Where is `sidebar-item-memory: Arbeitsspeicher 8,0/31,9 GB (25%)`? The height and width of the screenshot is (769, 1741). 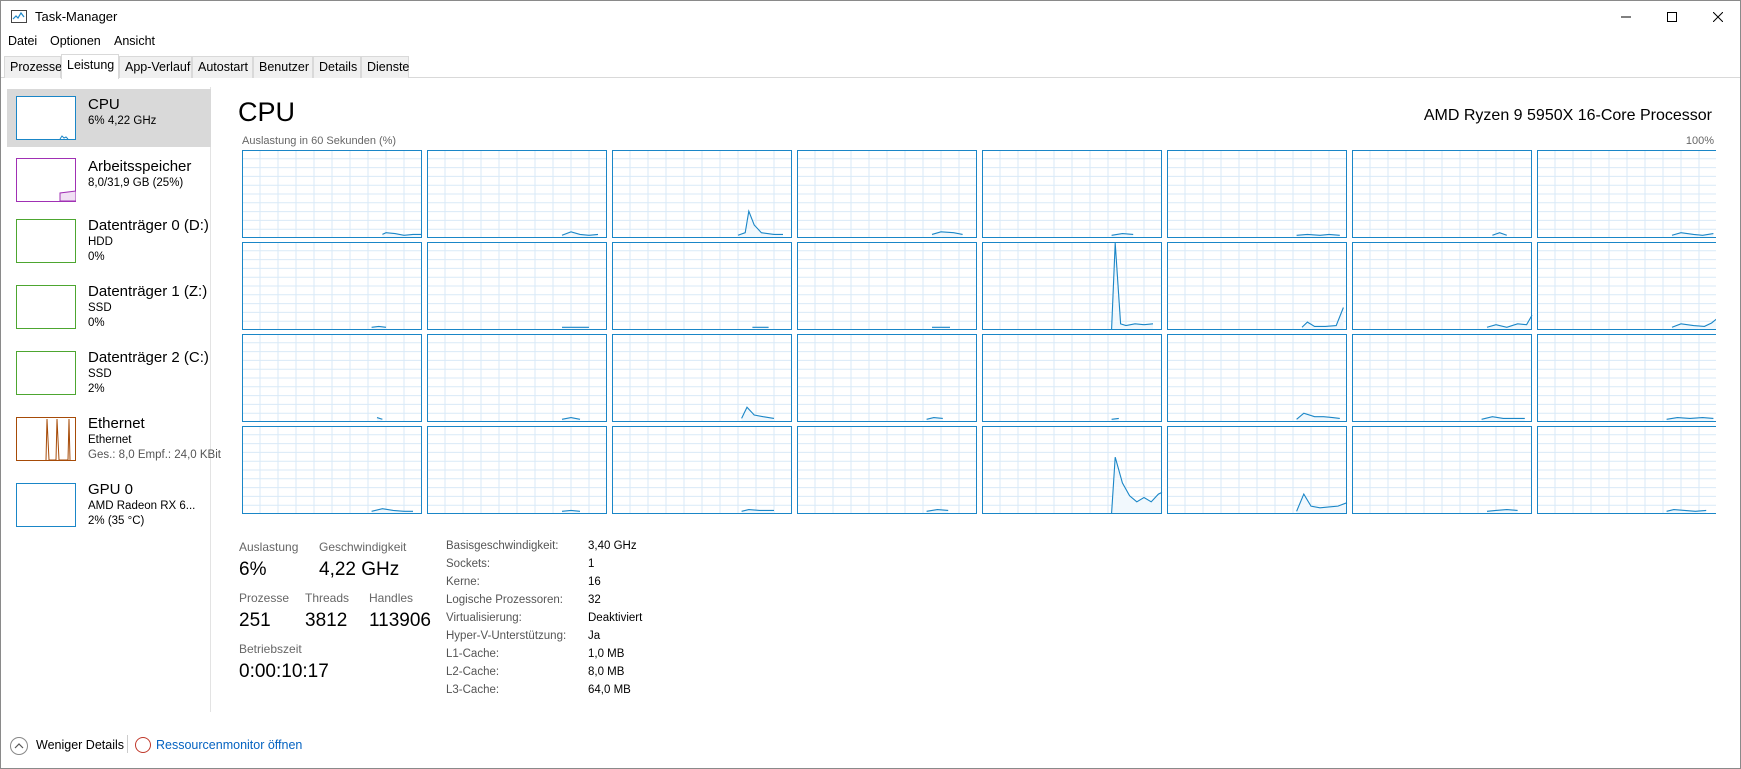 sidebar-item-memory: Arbeitsspeicher 8,0/31,9 GB (25%) is located at coordinates (109, 180).